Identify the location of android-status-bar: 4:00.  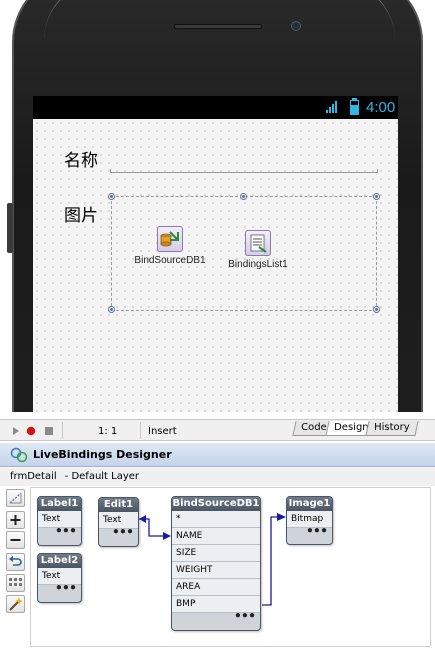
(215, 107).